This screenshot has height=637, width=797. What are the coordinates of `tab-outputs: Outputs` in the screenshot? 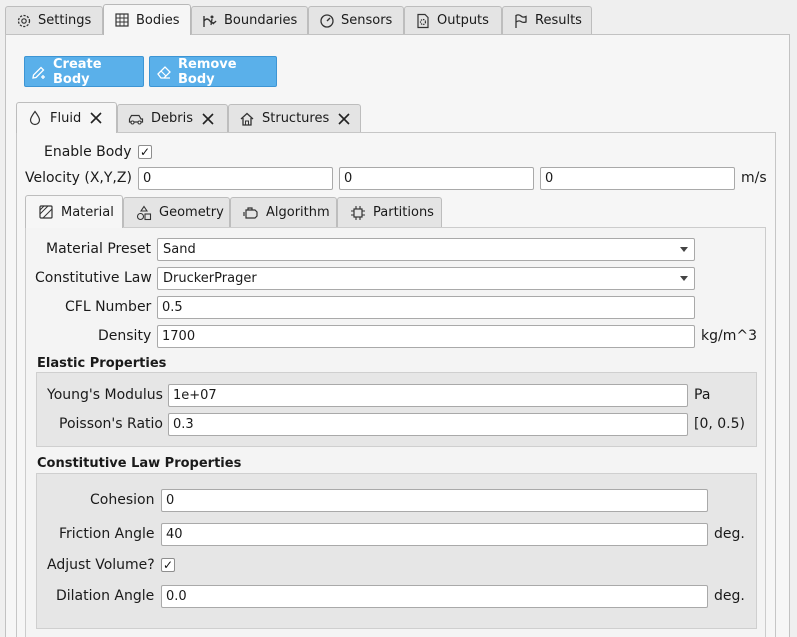 It's located at (453, 20).